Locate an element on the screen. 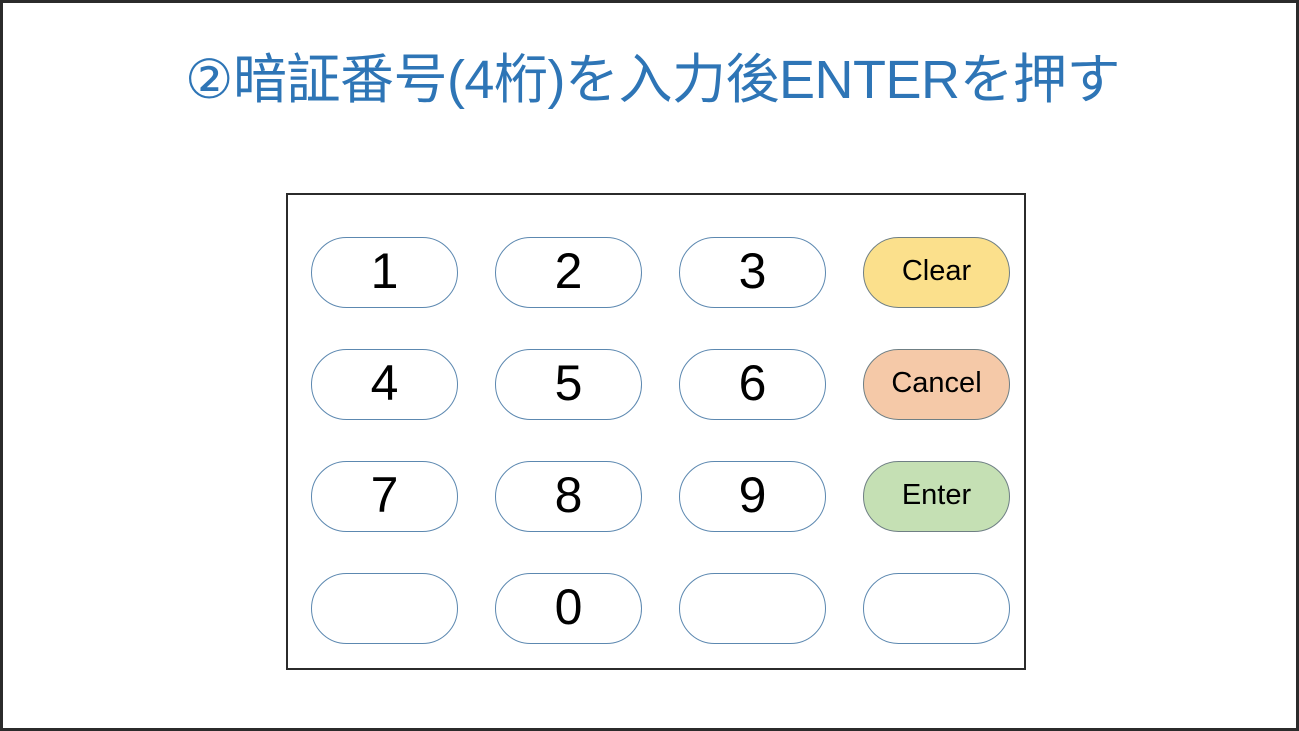 The height and width of the screenshot is (731, 1299). key-label: Enter is located at coordinates (936, 495).